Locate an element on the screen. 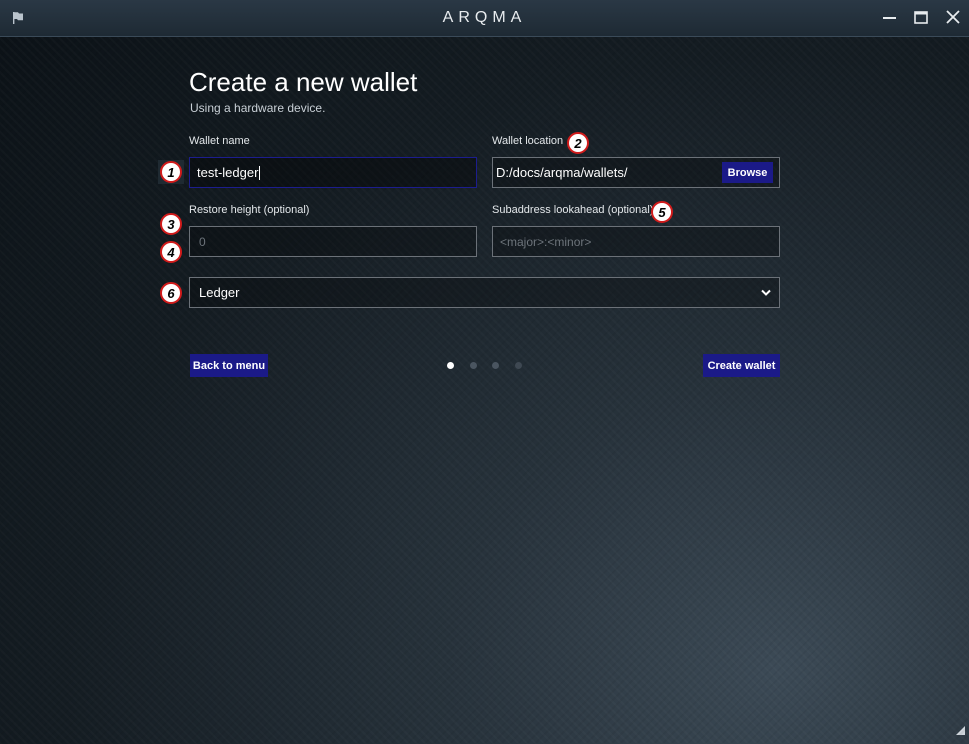 The height and width of the screenshot is (744, 969). page-subtitle: Using a hardware device. is located at coordinates (258, 108).